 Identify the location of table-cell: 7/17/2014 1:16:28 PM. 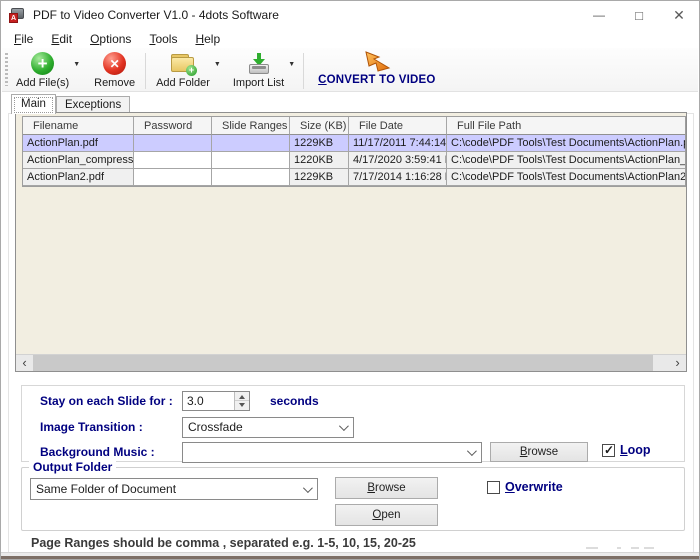
(398, 177).